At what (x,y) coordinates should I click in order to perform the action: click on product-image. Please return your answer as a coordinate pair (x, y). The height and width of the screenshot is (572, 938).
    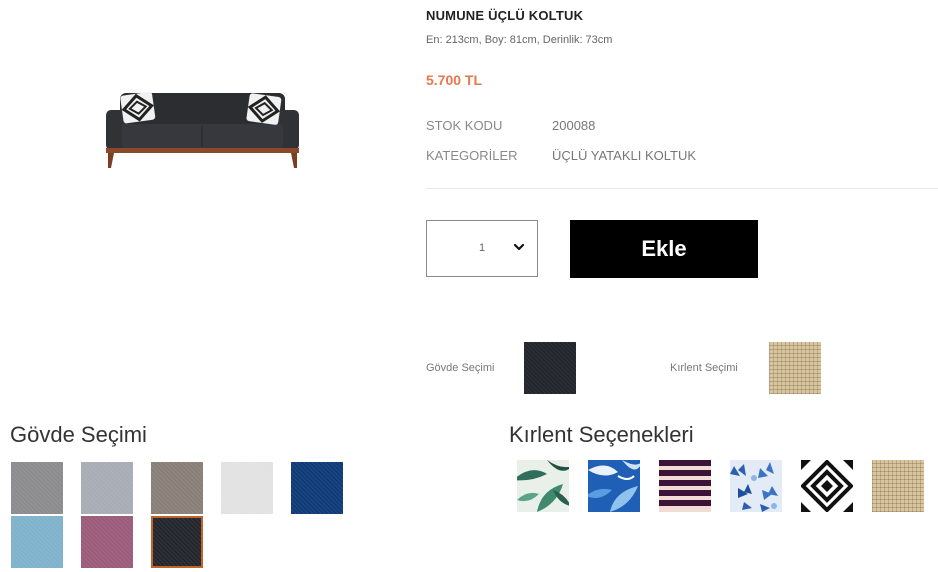
    Looking at the image, I should click on (202, 129).